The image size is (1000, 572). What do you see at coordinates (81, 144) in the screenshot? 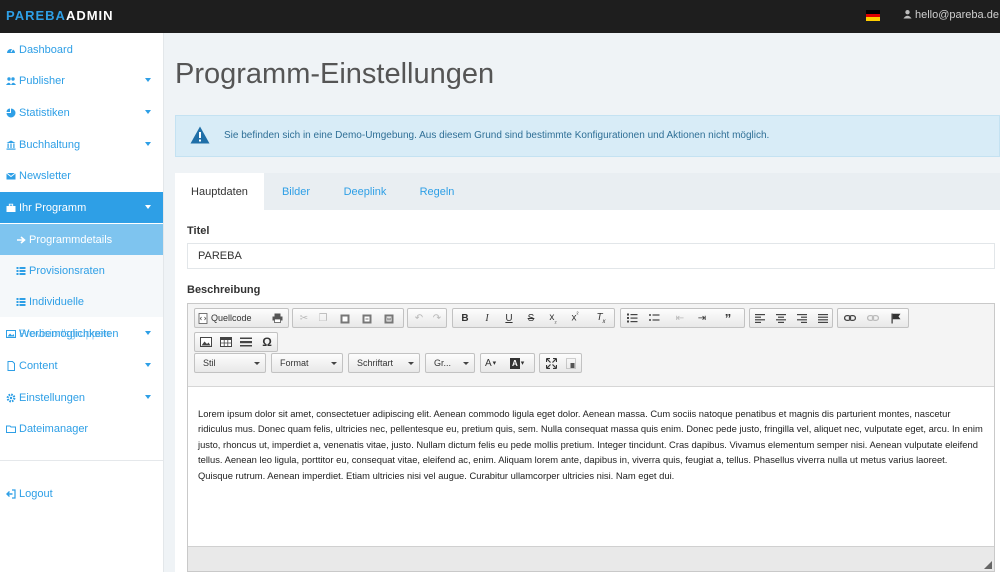
I see `sidebar-item-buchhaltung: Buchhaltung` at bounding box center [81, 144].